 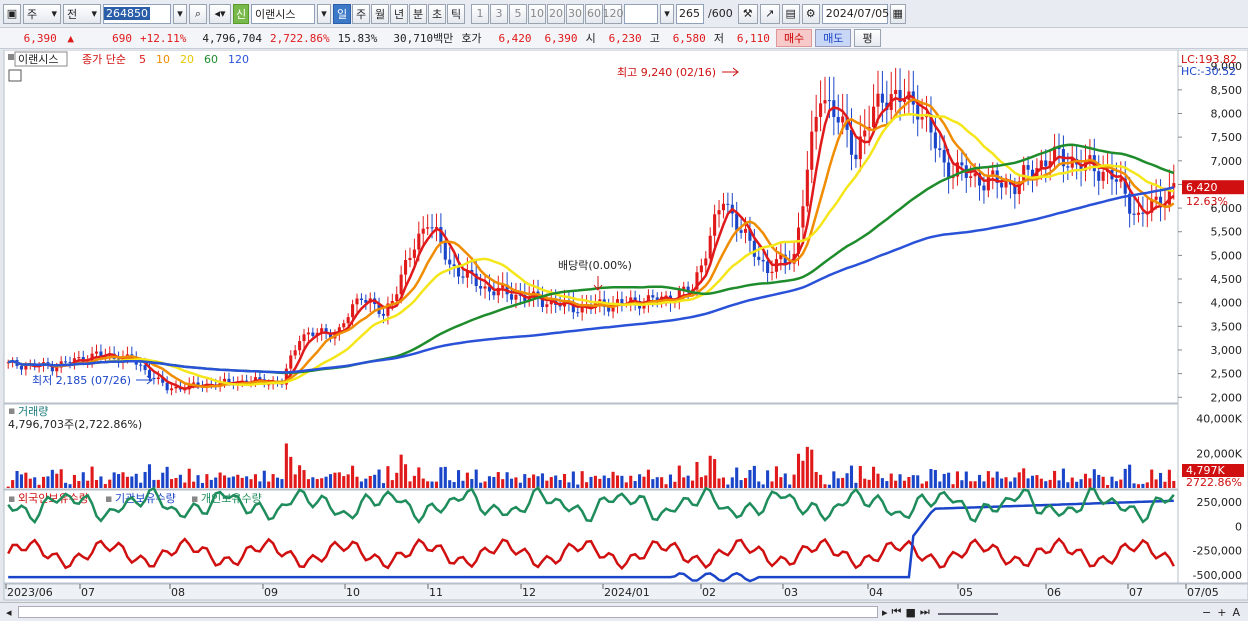 I want to click on scroll-track, so click(x=448, y=612).